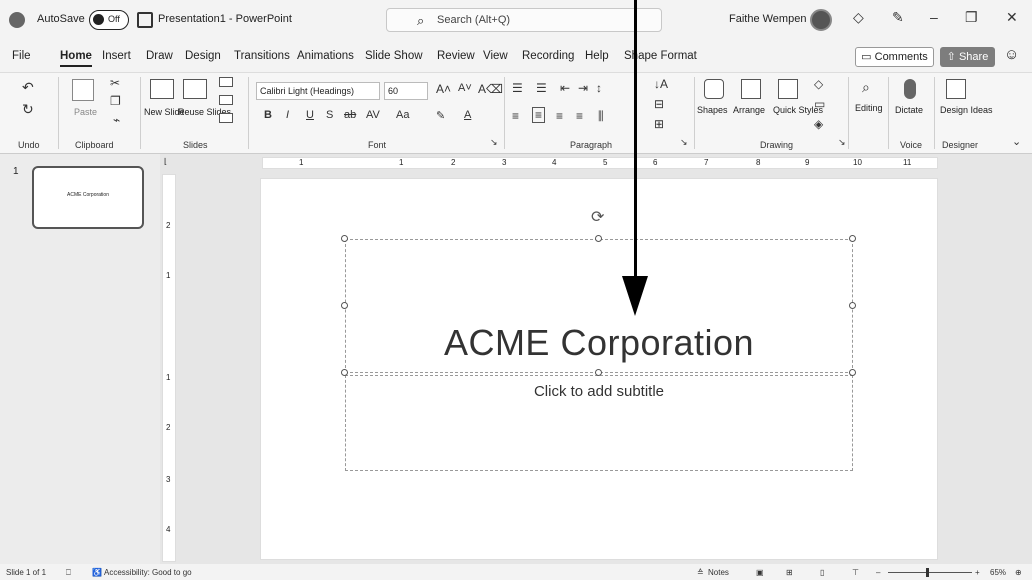  Describe the element at coordinates (1012, 17) in the screenshot. I see `close-icon: ✕` at that location.